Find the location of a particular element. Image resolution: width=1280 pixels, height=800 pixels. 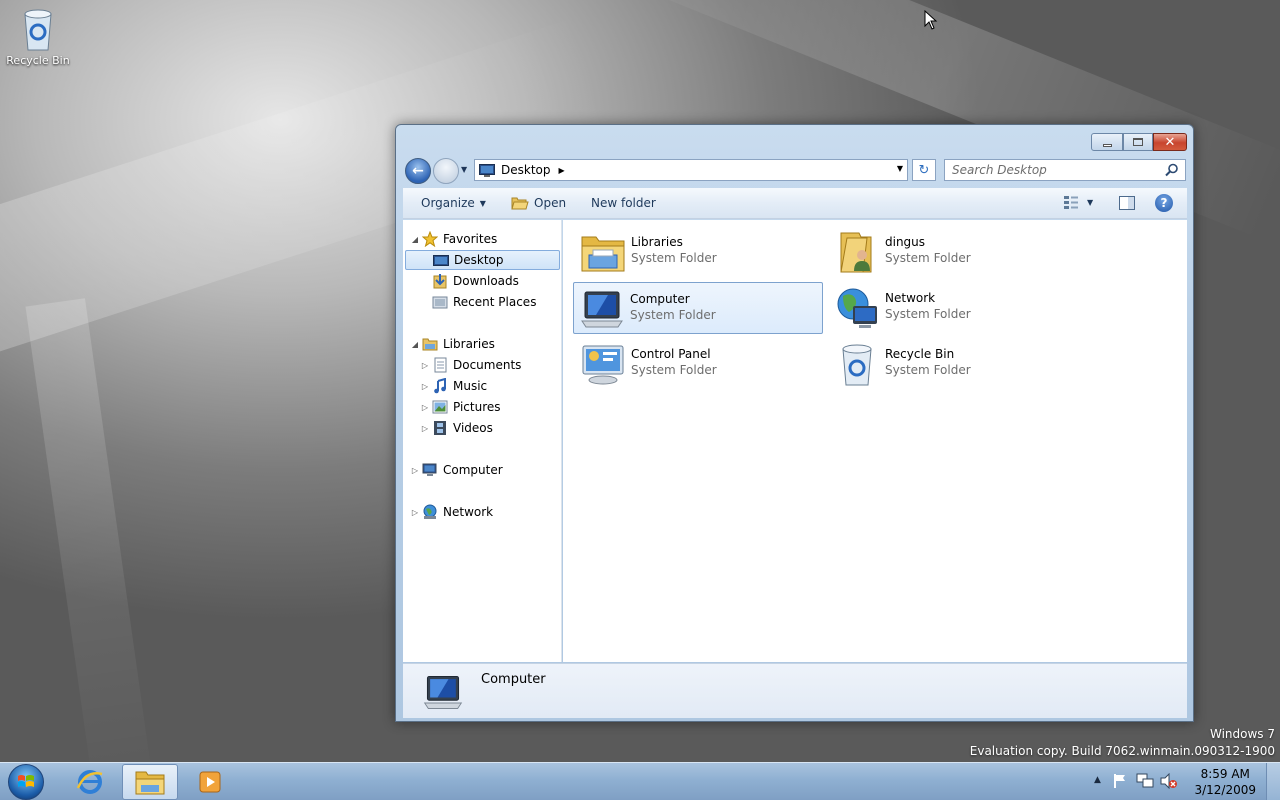

change-view-button: ▼ is located at coordinates (1078, 202).